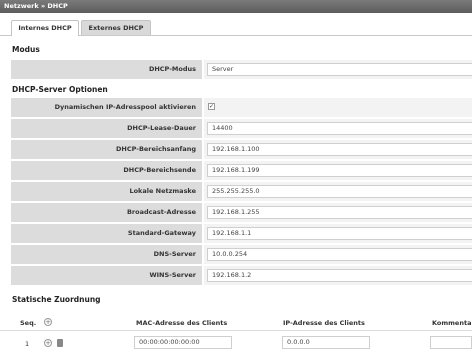  What do you see at coordinates (106, 233) in the screenshot?
I see `standard-gateway-label: Standard-Gateway` at bounding box center [106, 233].